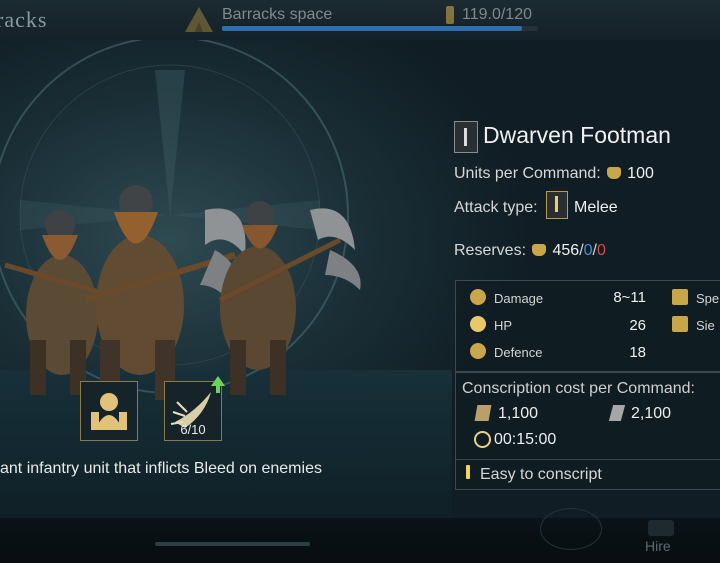  I want to click on hire-label: Hire, so click(658, 546).